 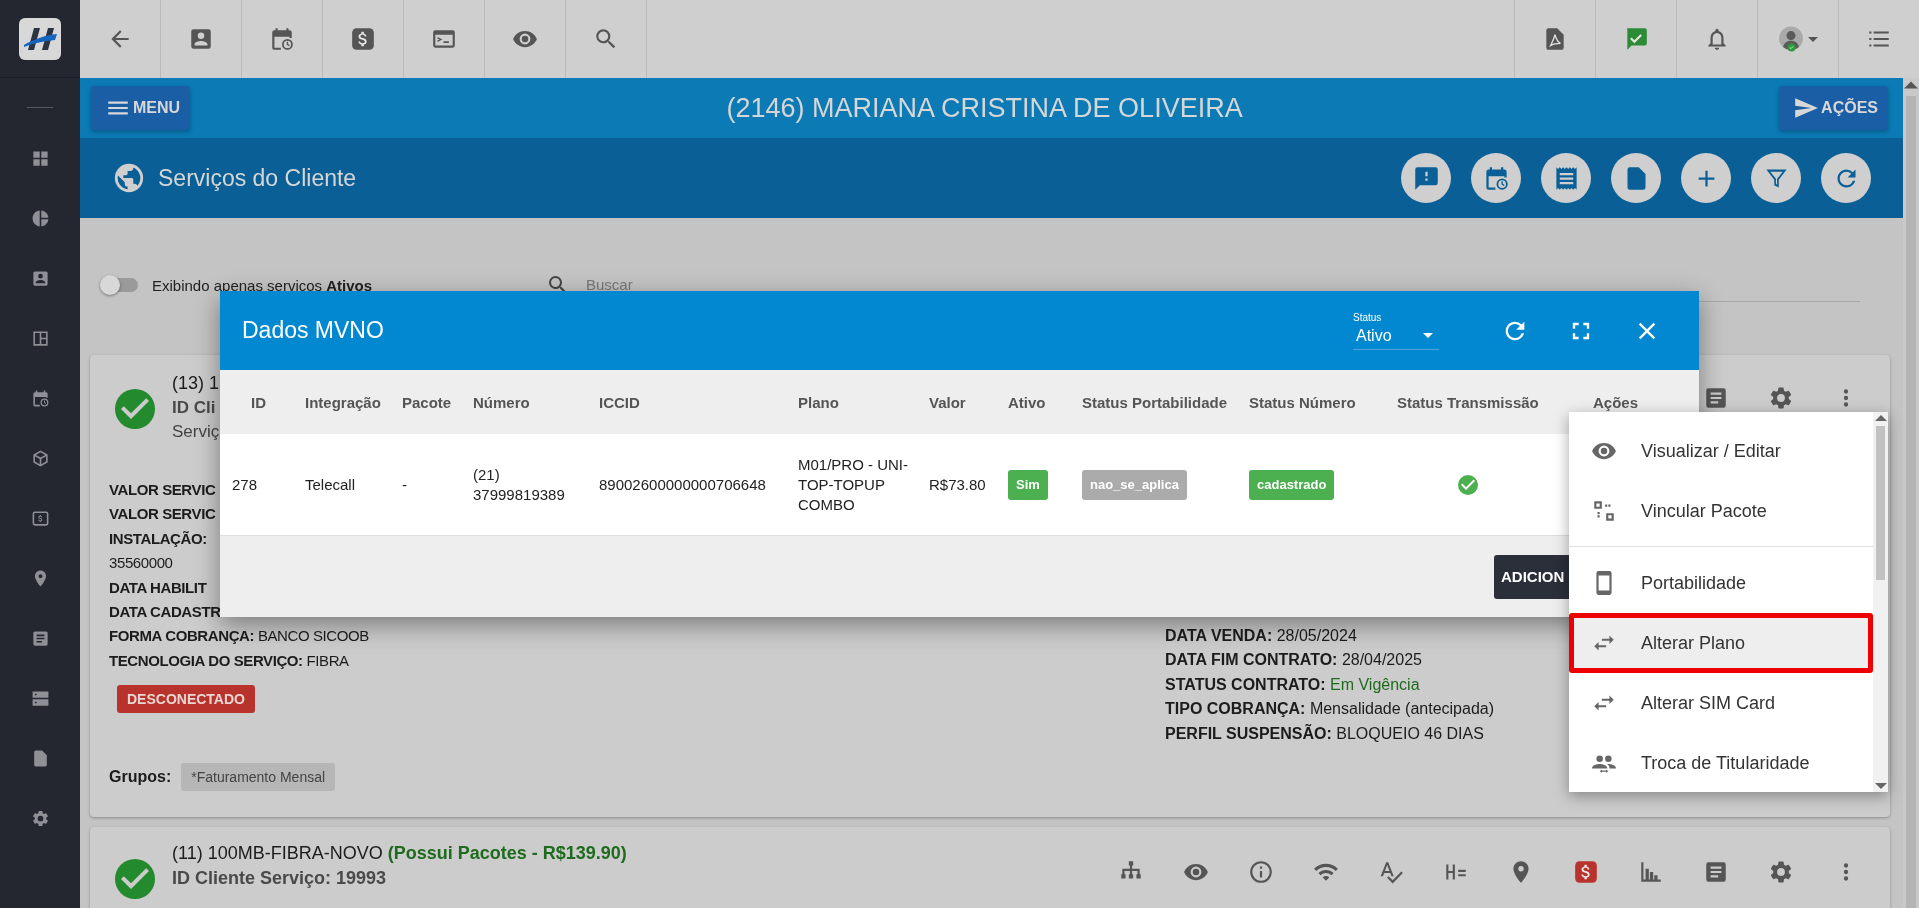 I want to click on service-id: ID Cli, so click(x=194, y=408).